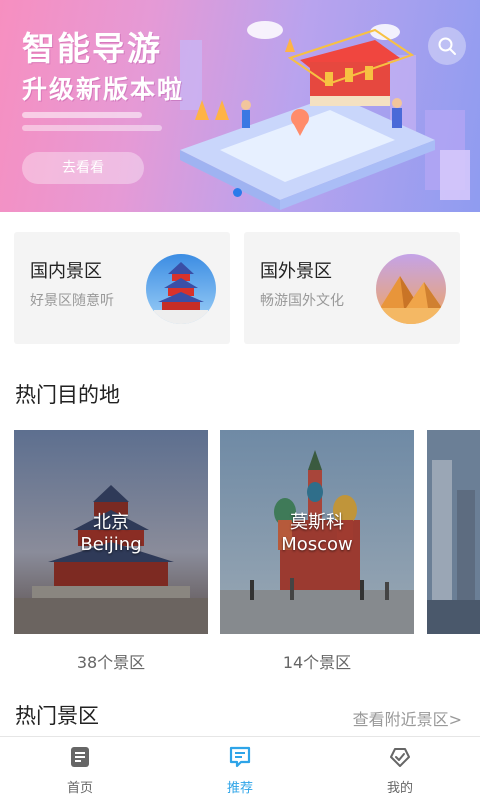 The image size is (480, 800). I want to click on carousel-indicator-dot, so click(237, 192).